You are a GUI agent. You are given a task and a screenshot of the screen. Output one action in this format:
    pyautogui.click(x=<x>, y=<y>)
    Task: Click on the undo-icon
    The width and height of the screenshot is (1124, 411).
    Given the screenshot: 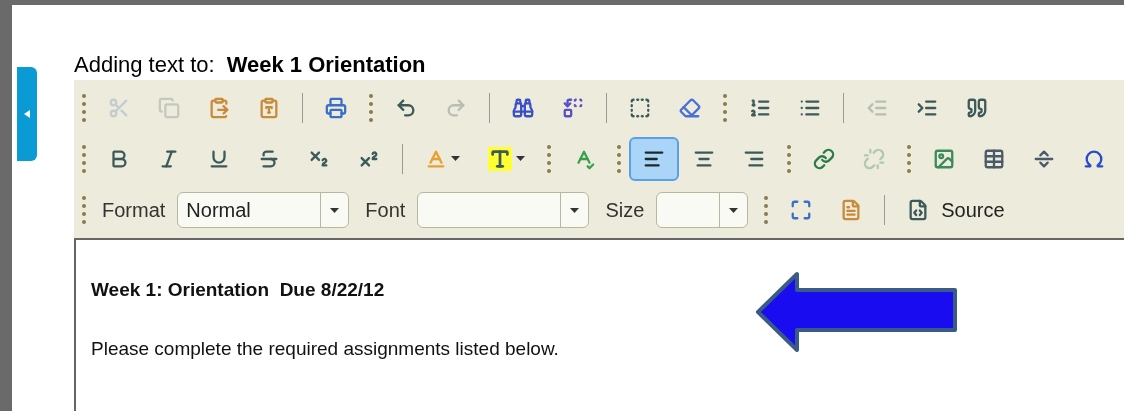 What is the action you would take?
    pyautogui.click(x=406, y=107)
    